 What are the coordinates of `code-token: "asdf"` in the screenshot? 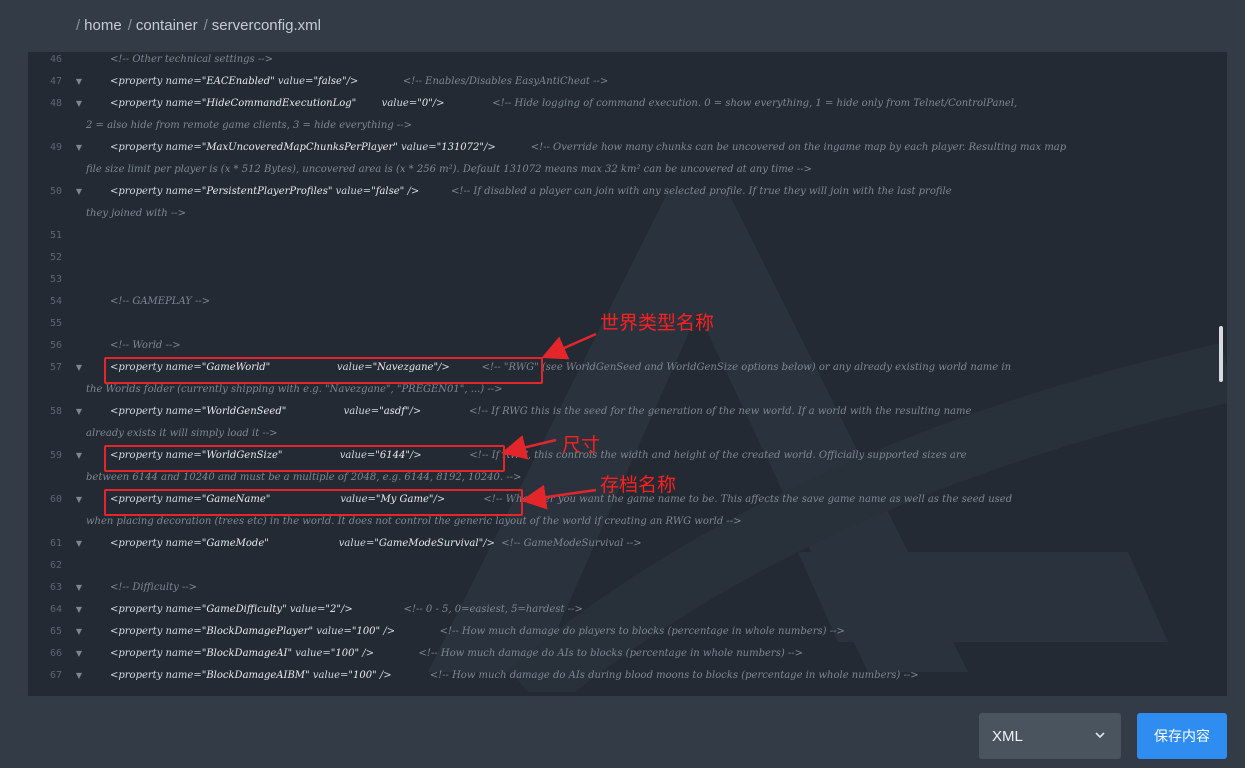 It's located at (394, 411).